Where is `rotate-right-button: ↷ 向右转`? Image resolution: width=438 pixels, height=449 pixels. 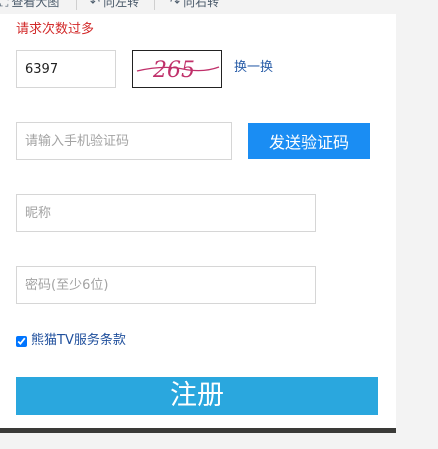
rotate-right-button: ↷ 向右转 is located at coordinates (194, 5).